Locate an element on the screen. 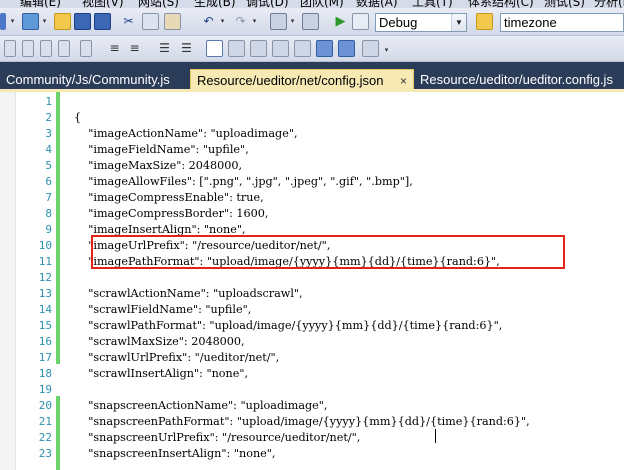  bookmark-icon is located at coordinates (86, 48).